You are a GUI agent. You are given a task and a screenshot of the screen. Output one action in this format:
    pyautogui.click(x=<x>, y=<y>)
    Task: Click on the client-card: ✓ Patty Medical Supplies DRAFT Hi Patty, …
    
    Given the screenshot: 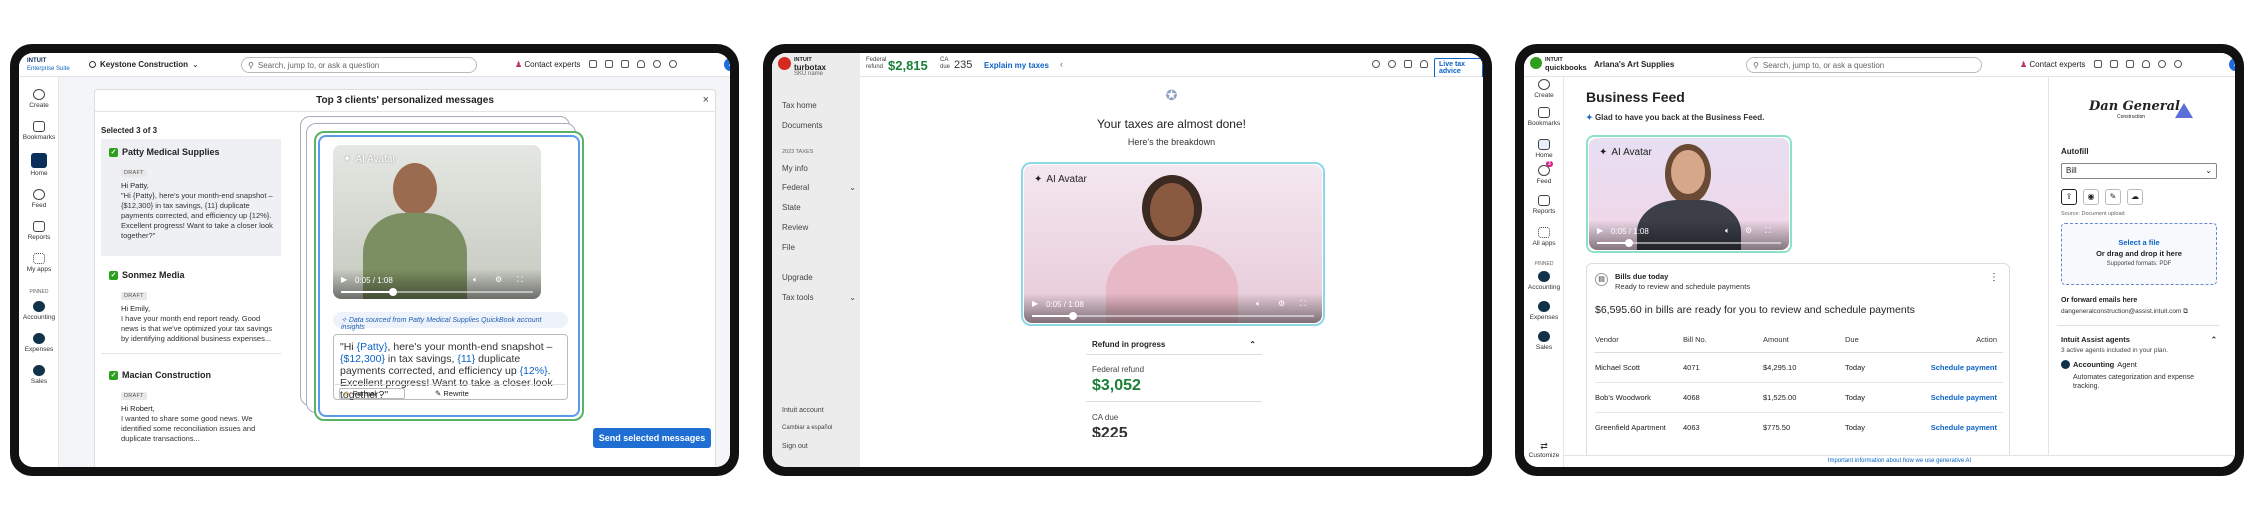 What is the action you would take?
    pyautogui.click(x=191, y=197)
    